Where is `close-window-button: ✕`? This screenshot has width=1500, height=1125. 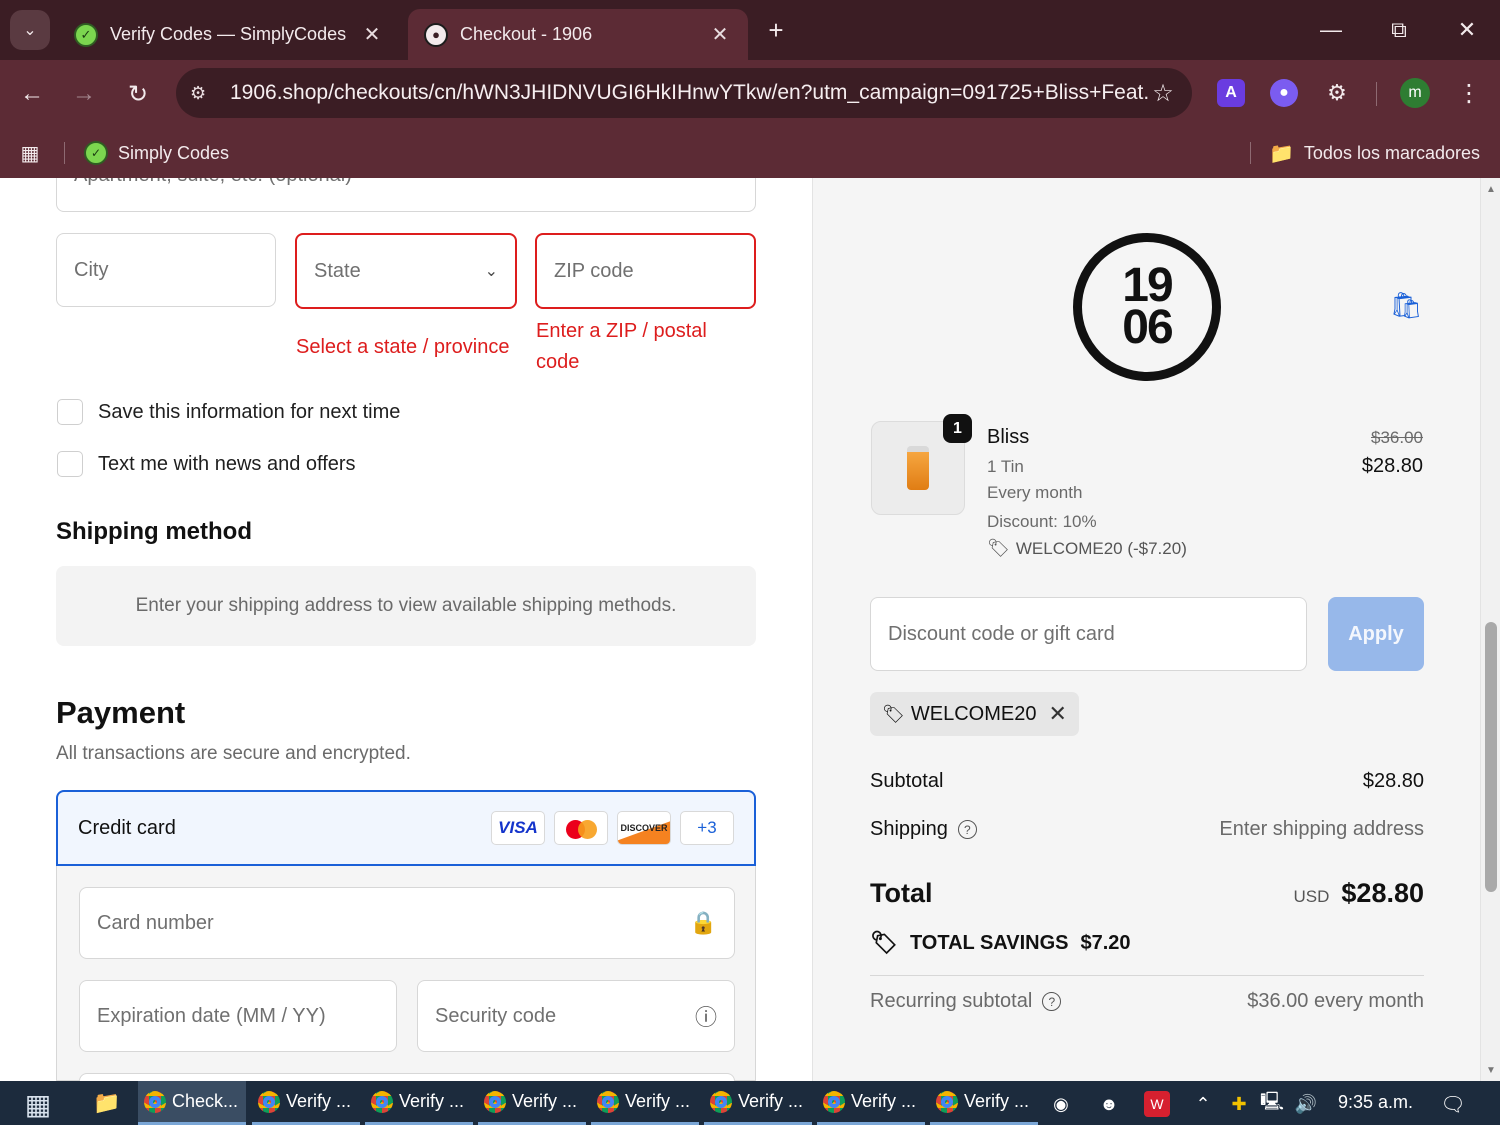
close-window-button: ✕ is located at coordinates (1467, 30).